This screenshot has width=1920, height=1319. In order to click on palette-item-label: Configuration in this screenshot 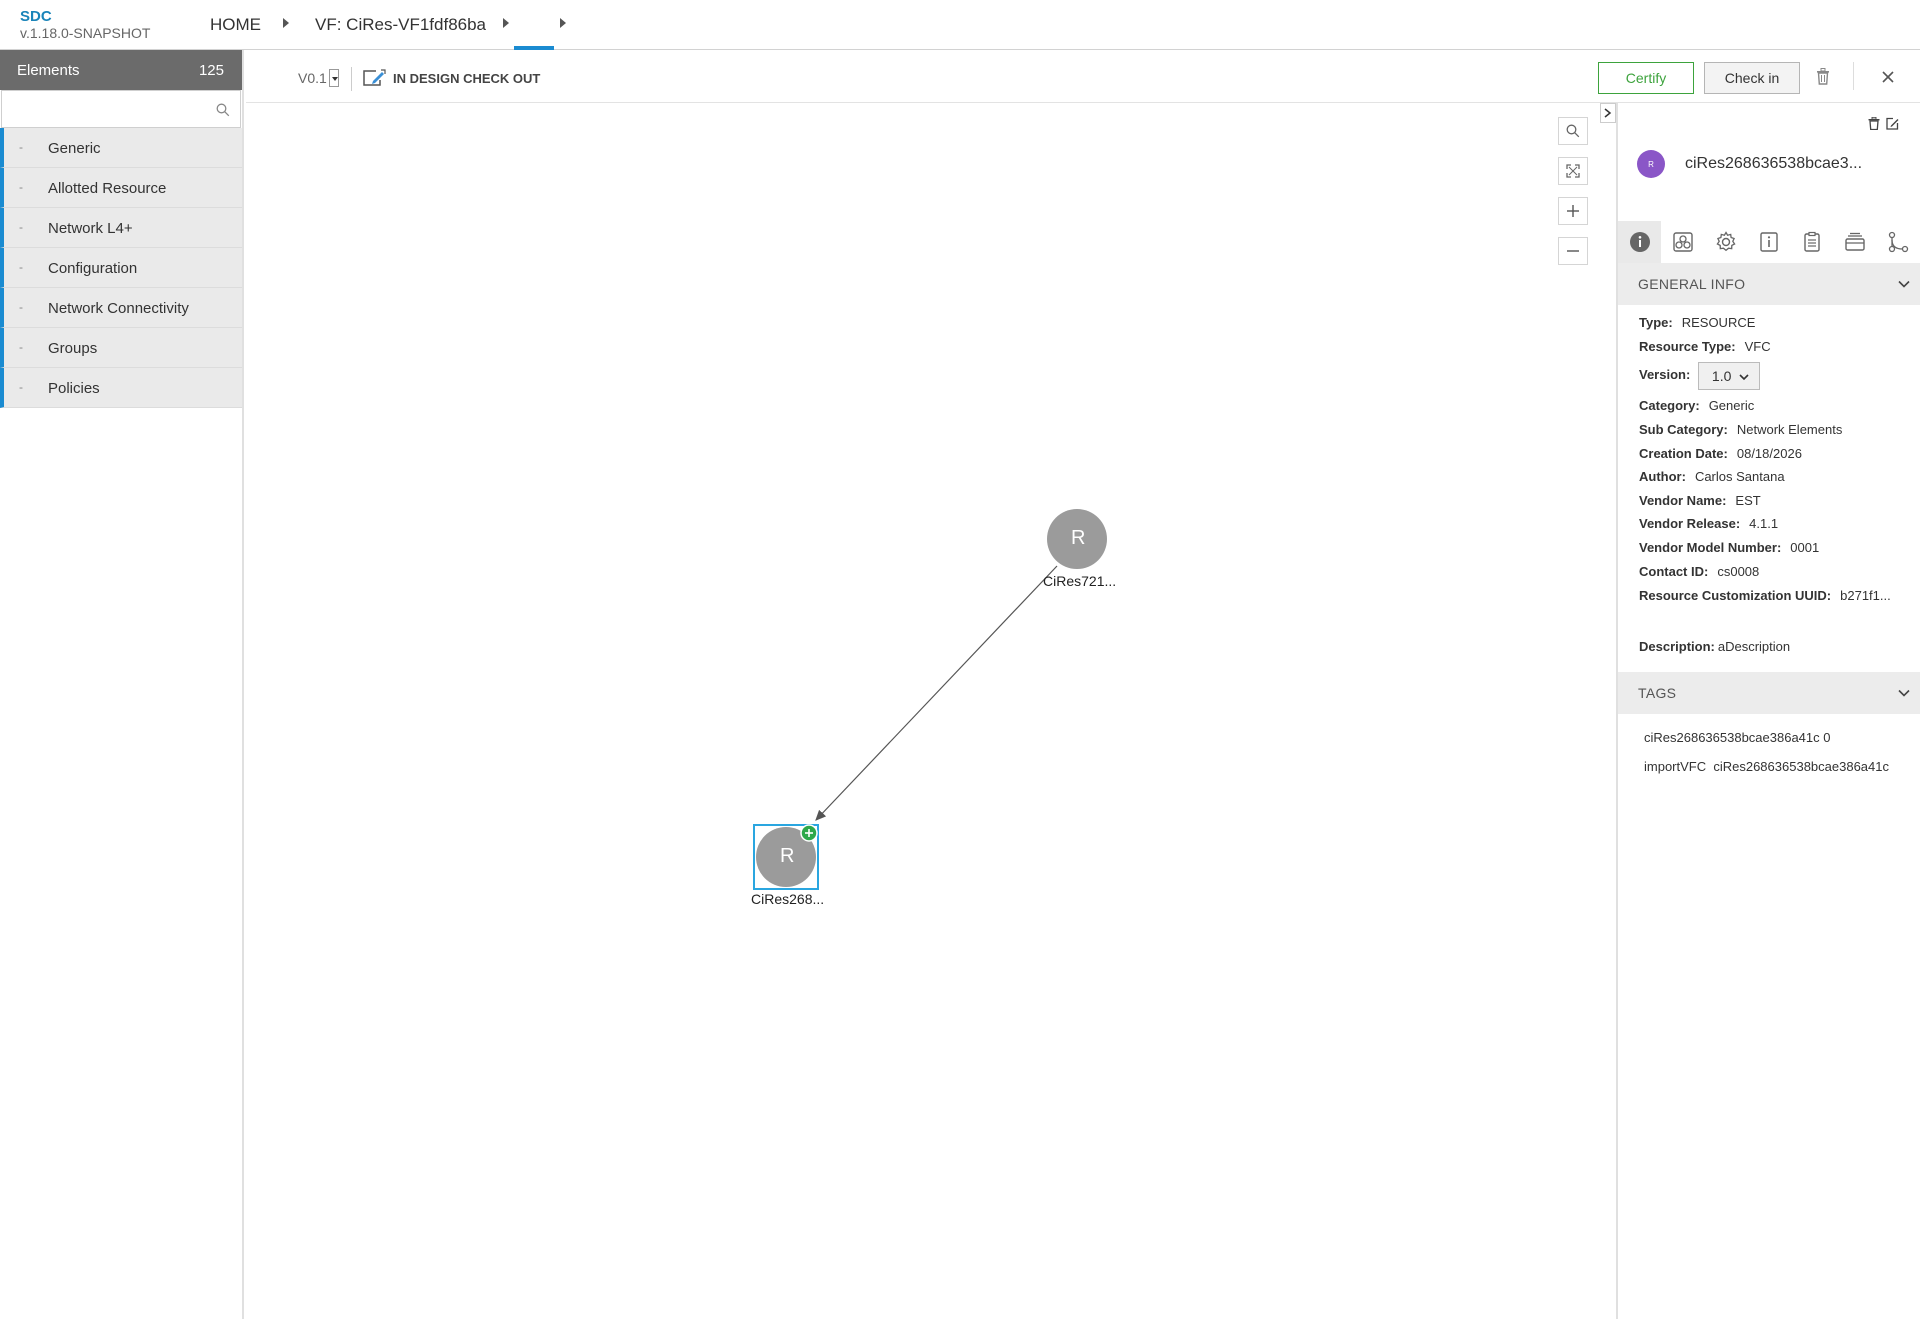, I will do `click(93, 268)`.